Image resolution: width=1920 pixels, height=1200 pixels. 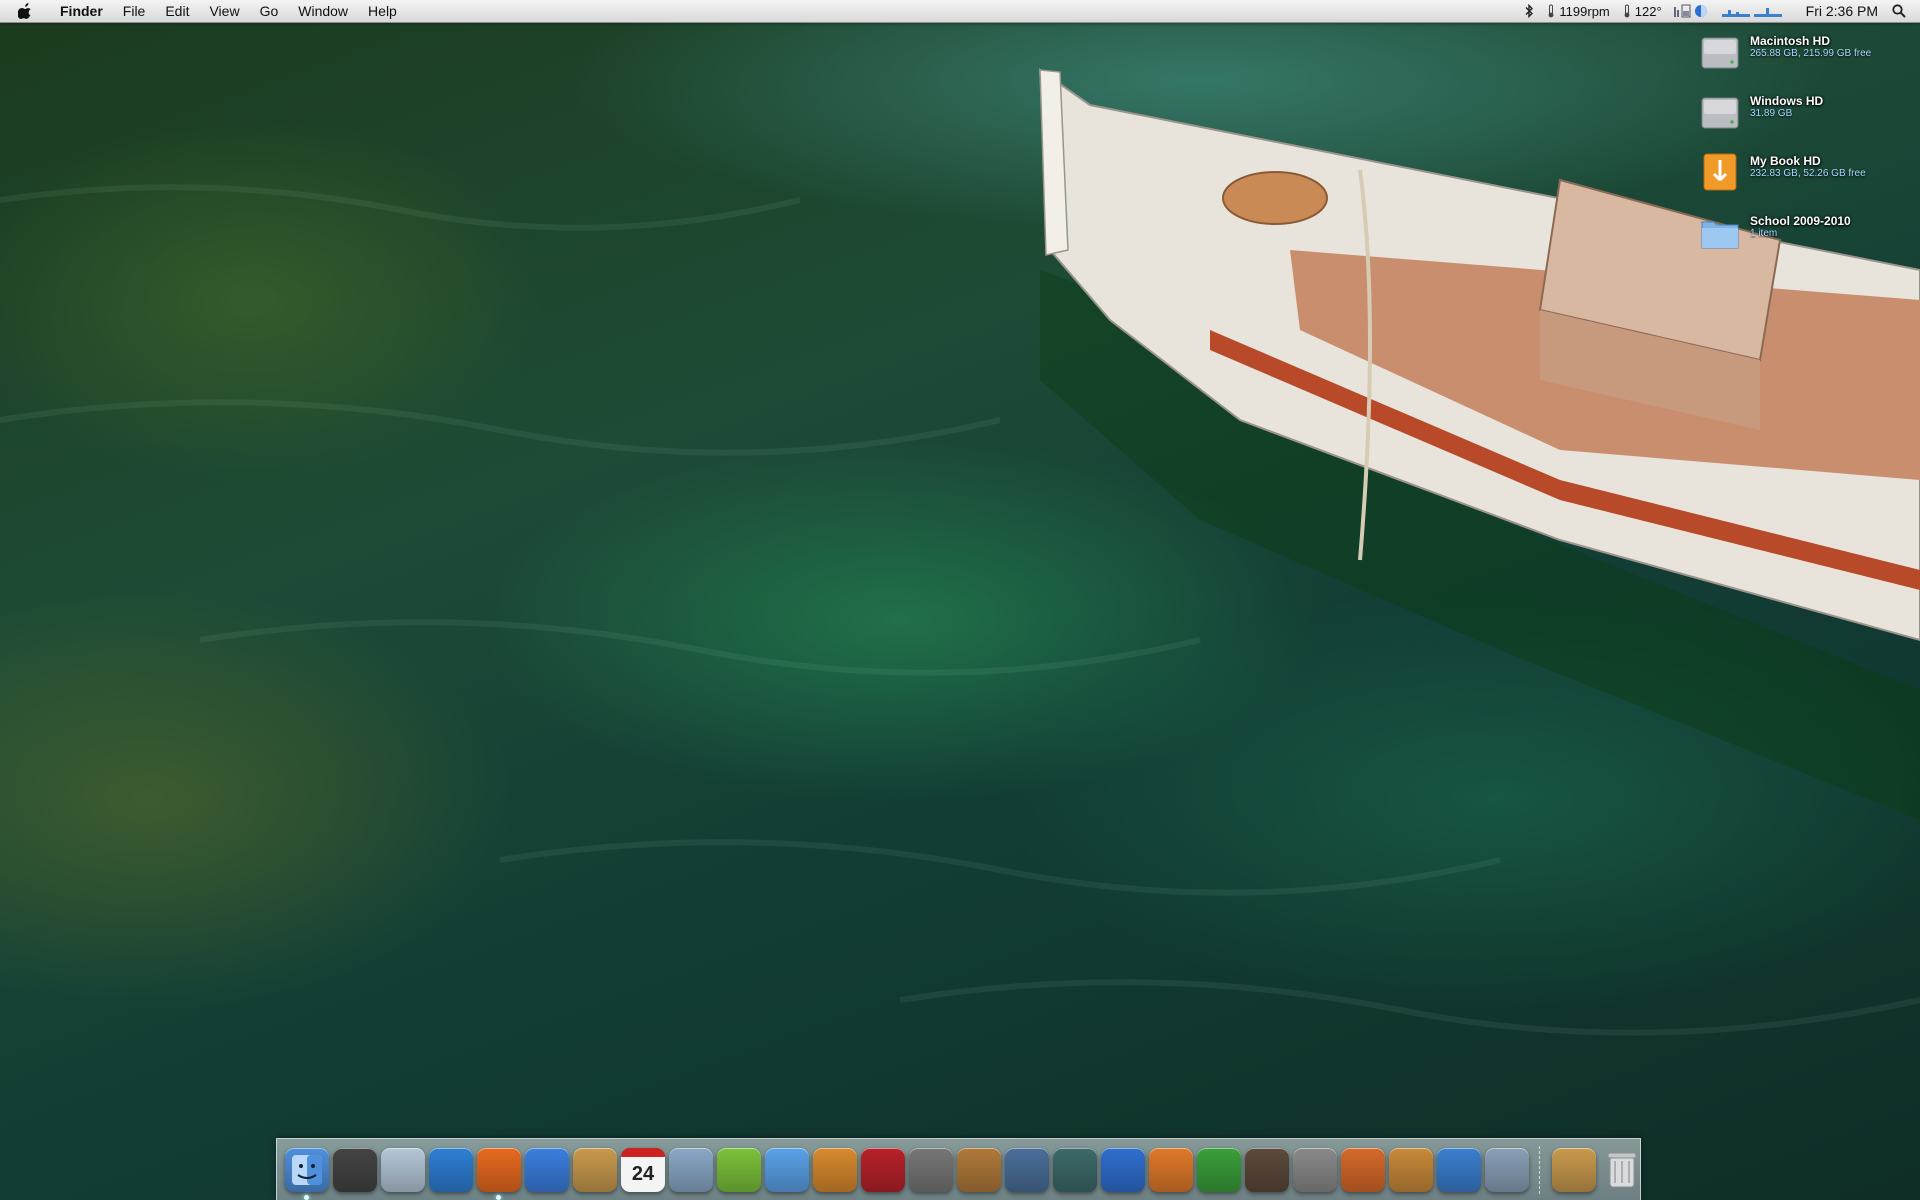 What do you see at coordinates (1584, 11) in the screenshot?
I see `fan-speed-value: 1199rpm` at bounding box center [1584, 11].